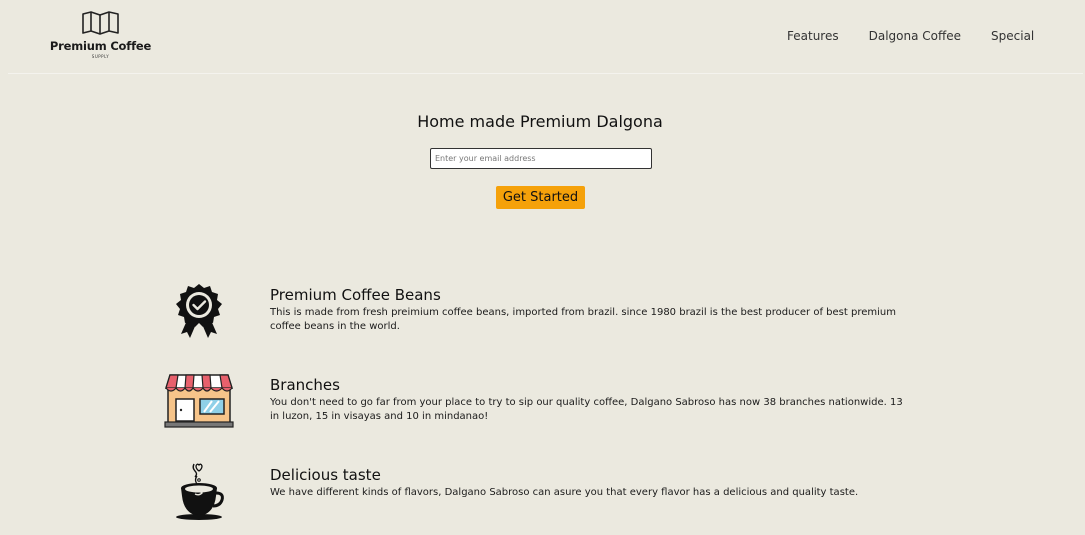 Image resolution: width=1085 pixels, height=535 pixels. I want to click on badge-check-icon, so click(199, 311).